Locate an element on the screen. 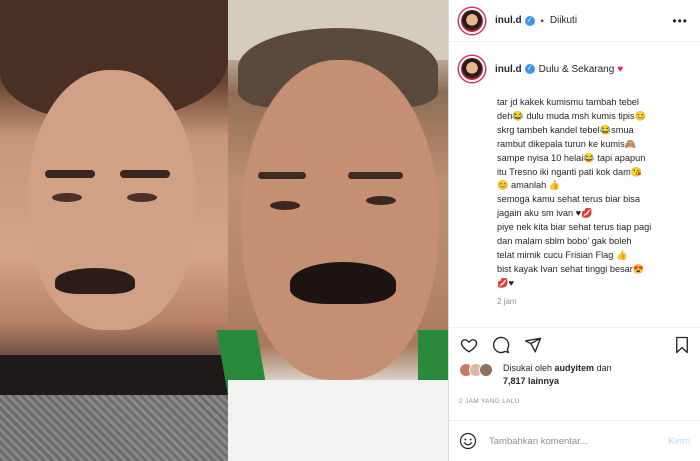 This screenshot has width=700, height=461. caption-line: tar jd kakek kumismu tambah tebel is located at coordinates (568, 102).